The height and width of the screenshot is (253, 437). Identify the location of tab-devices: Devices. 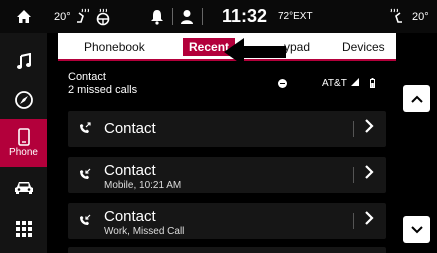
(363, 47).